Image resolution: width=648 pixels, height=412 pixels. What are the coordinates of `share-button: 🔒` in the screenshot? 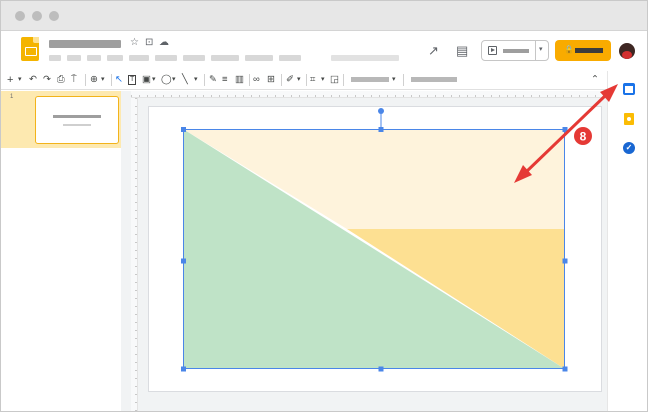 It's located at (583, 50).